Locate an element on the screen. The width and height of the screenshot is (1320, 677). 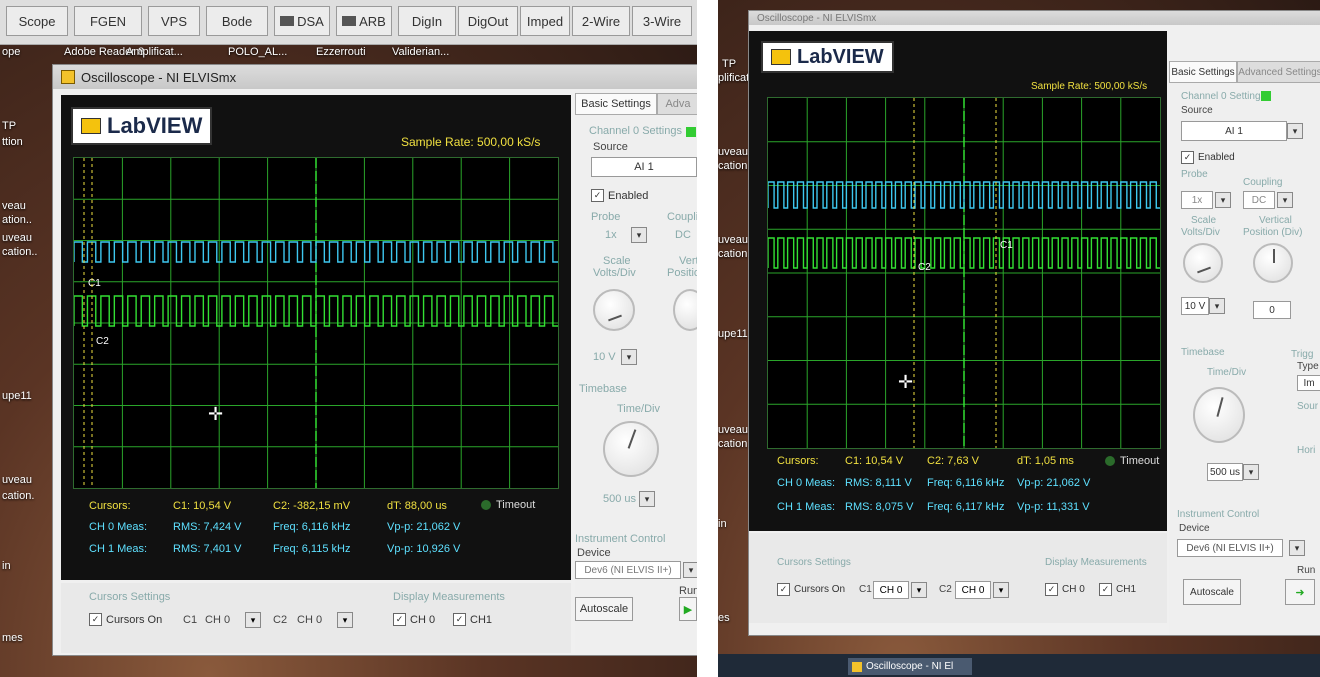
coupling-value: DC is located at coordinates (683, 235).